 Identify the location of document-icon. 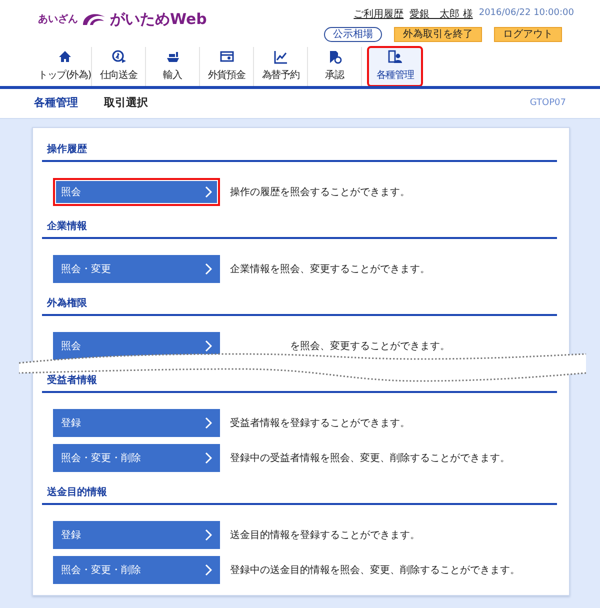
(335, 57).